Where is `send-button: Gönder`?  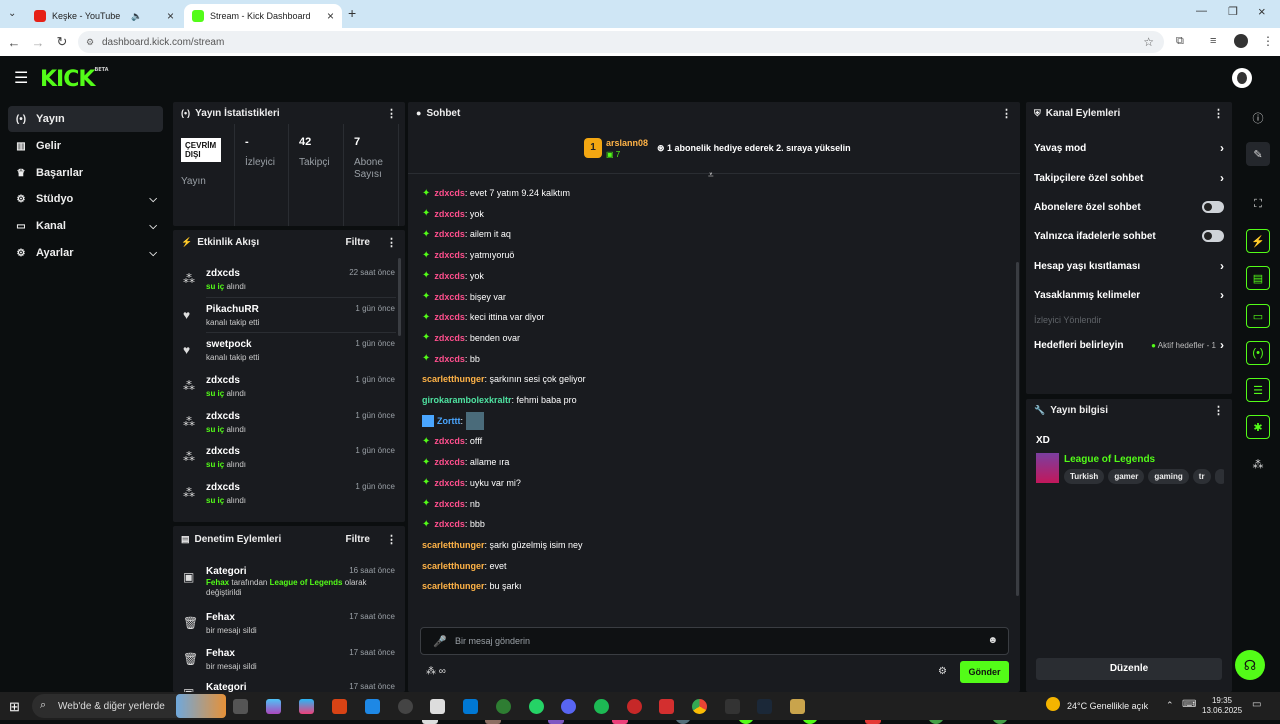 send-button: Gönder is located at coordinates (984, 672).